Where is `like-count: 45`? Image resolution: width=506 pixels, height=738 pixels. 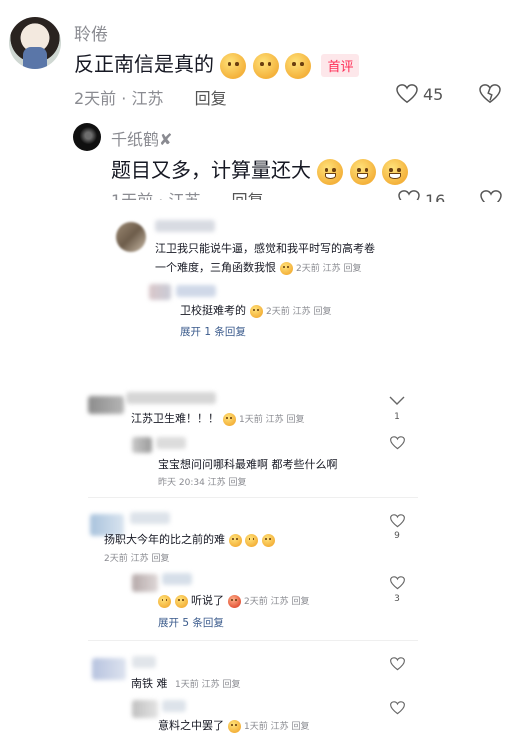 like-count: 45 is located at coordinates (433, 94).